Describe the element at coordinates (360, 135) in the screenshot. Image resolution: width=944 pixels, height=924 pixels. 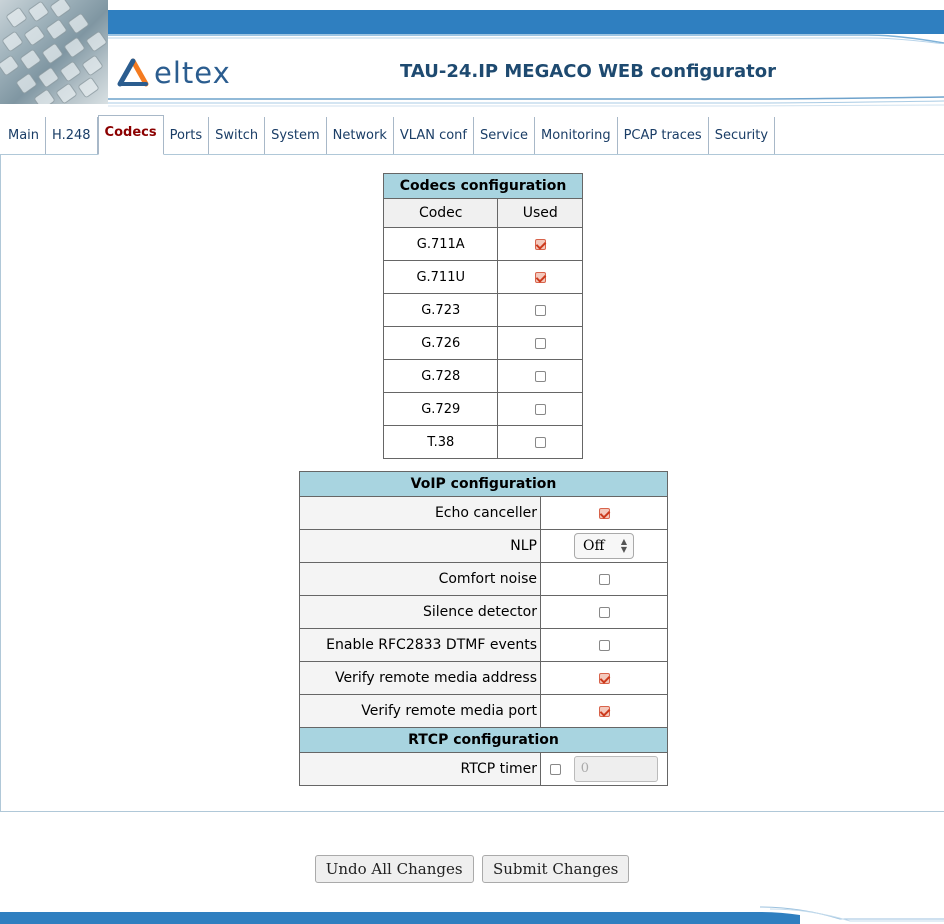
I see `tab-network: Network` at that location.